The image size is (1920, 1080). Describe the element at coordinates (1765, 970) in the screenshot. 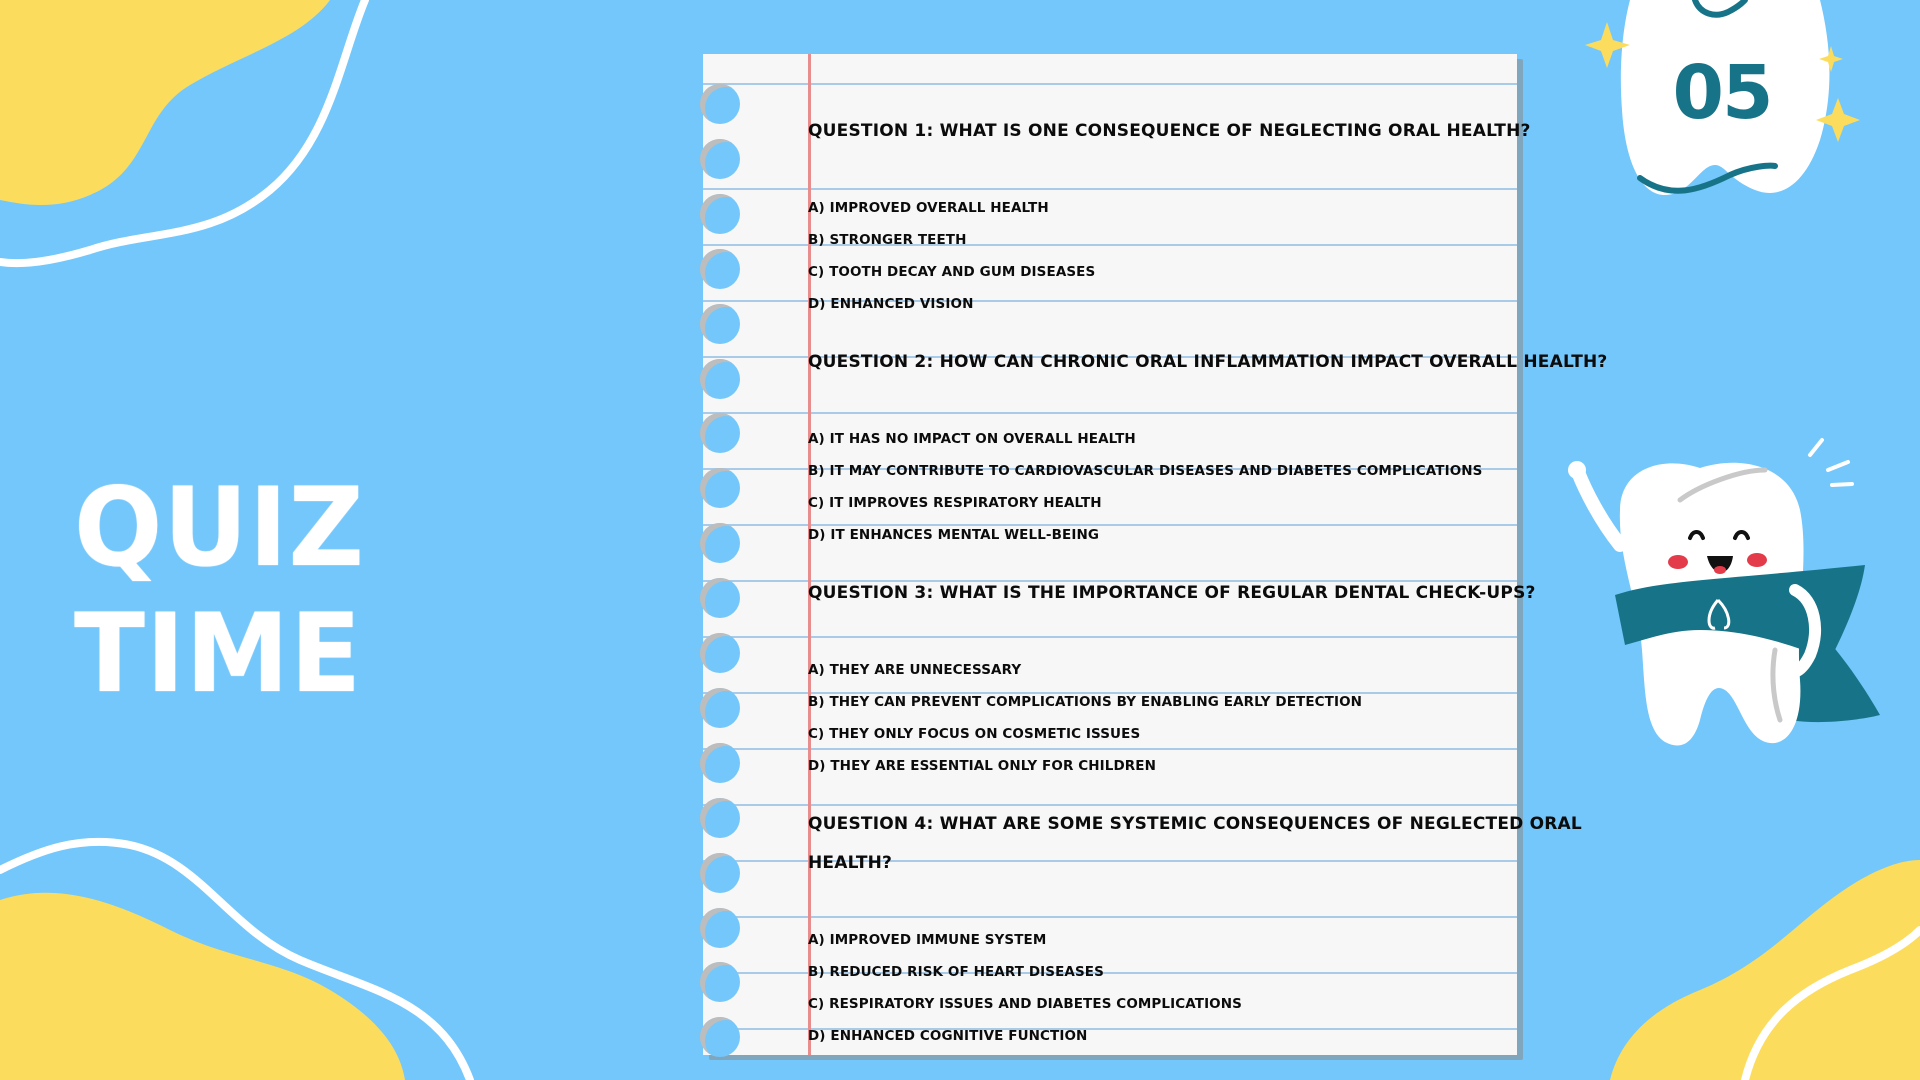

I see `yellow-blob-bottom-right` at that location.